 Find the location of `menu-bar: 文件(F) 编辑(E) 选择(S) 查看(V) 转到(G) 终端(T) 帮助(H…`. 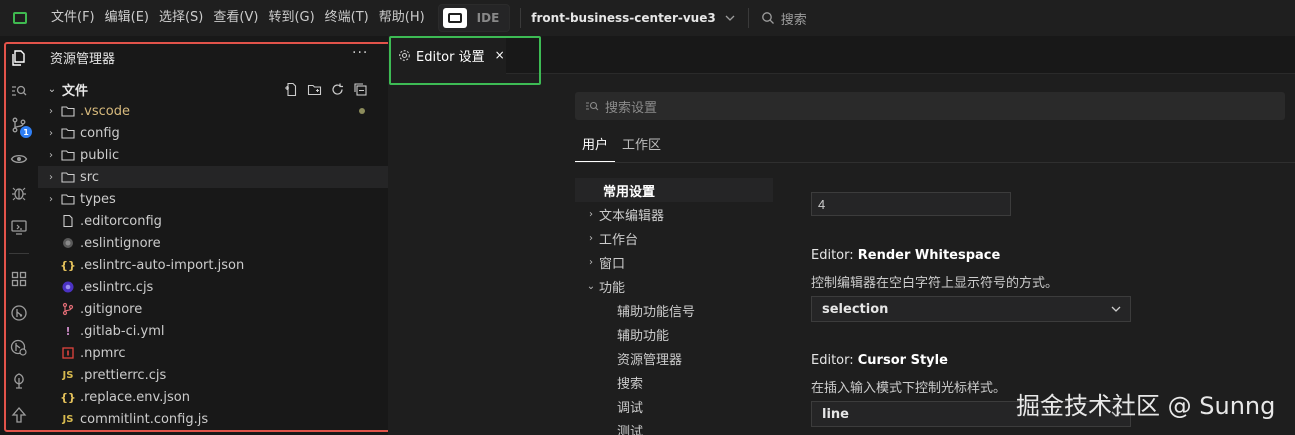

menu-bar: 文件(F) 编辑(E) 选择(S) 查看(V) 转到(G) 终端(T) 帮助(H… is located at coordinates (238, 18).